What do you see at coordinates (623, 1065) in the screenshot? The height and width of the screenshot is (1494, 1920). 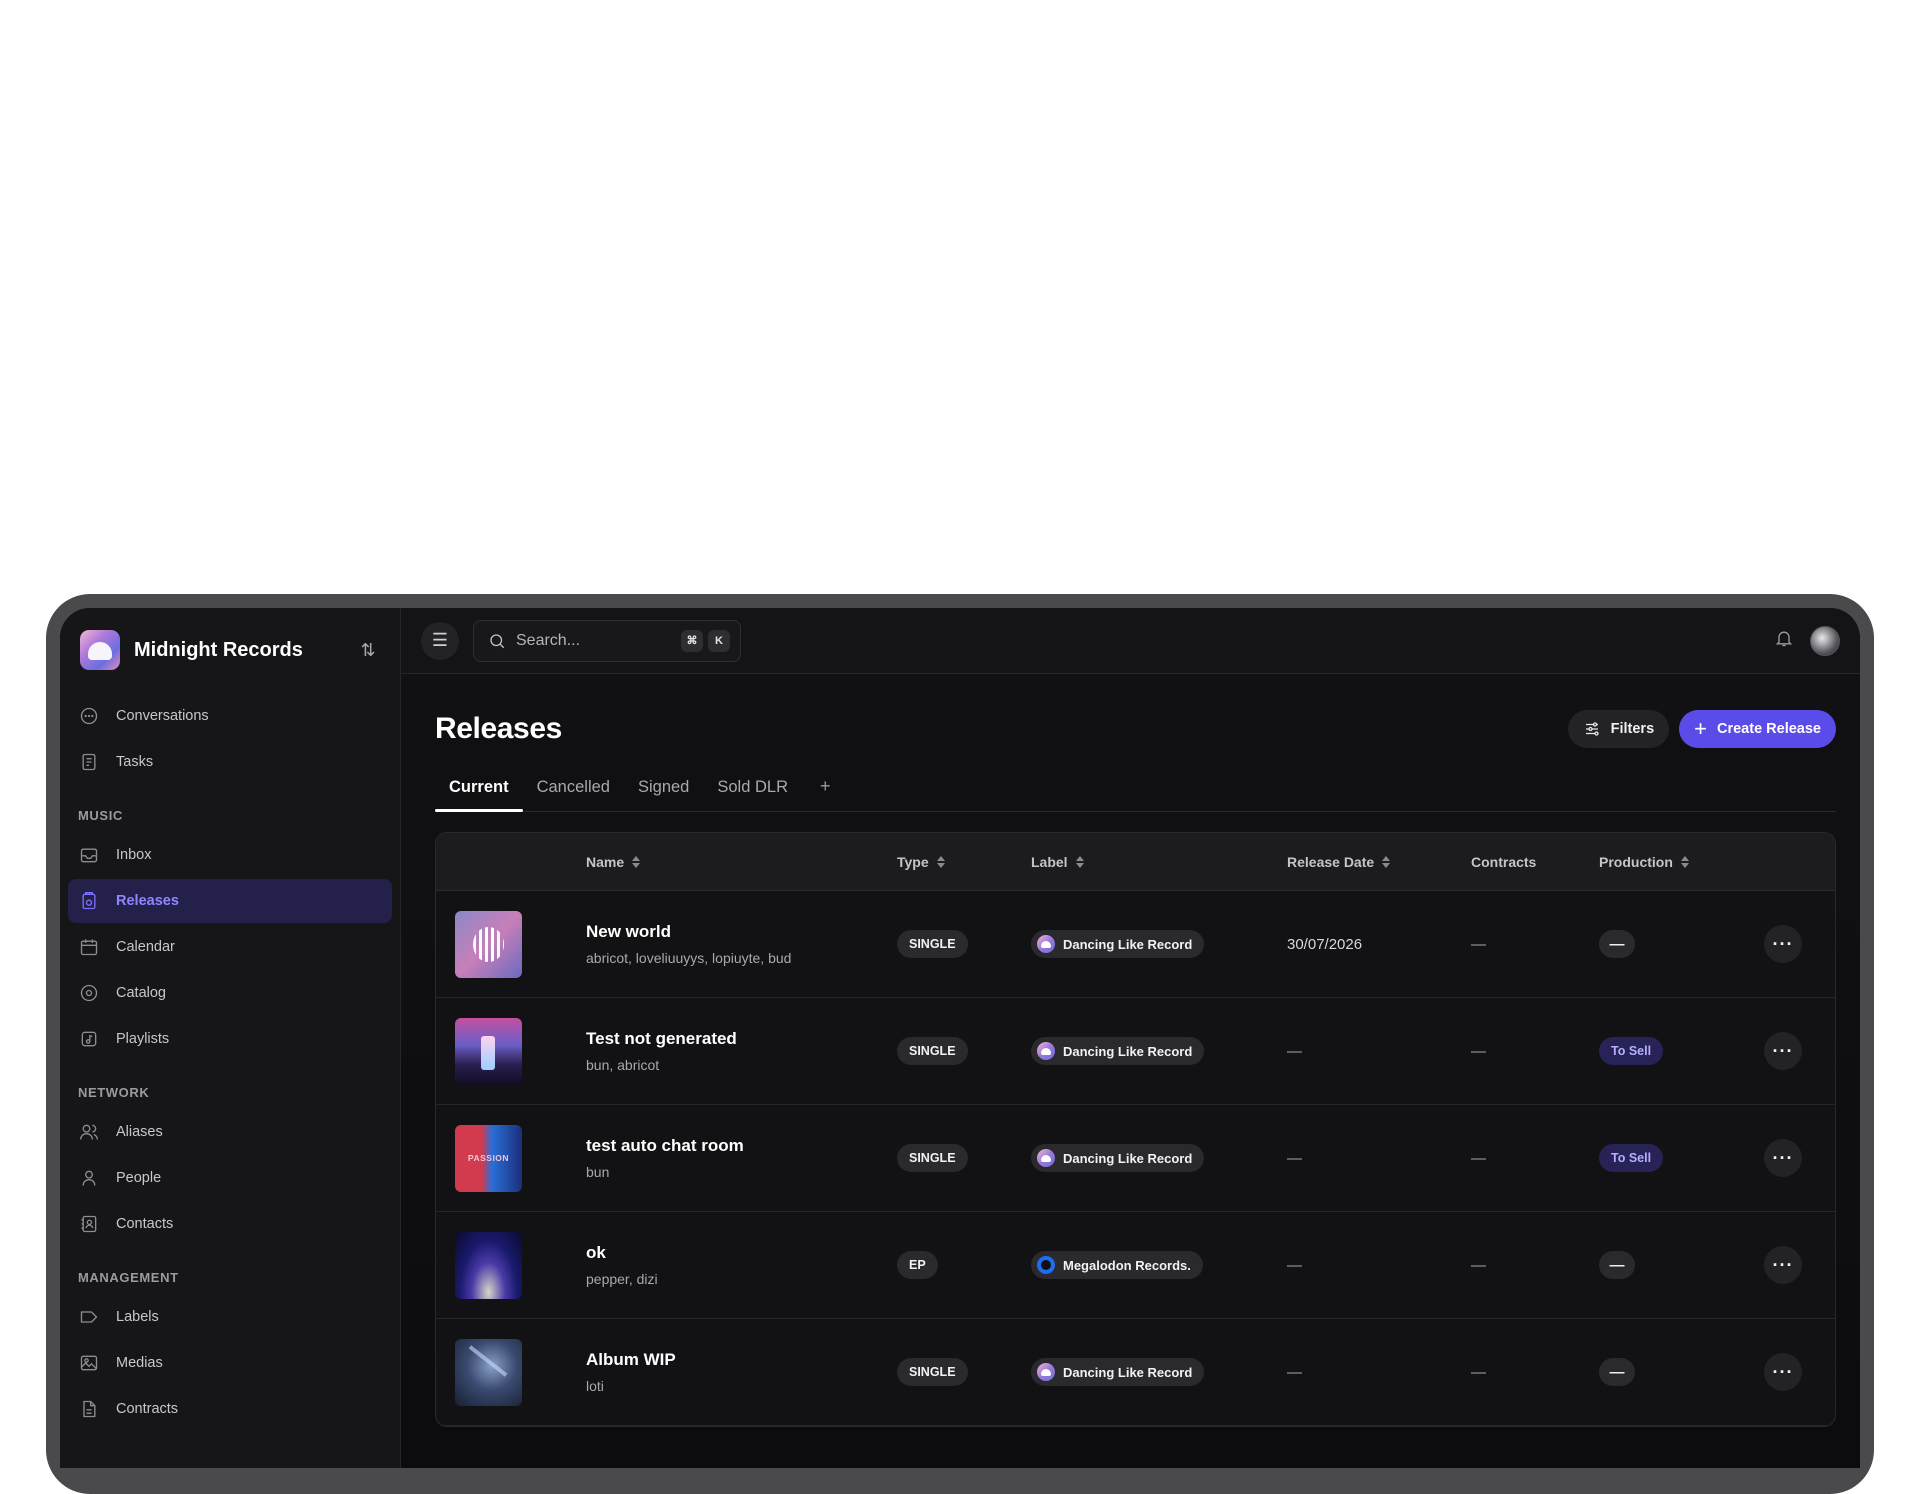 I see `release-artists: bun, abricot` at bounding box center [623, 1065].